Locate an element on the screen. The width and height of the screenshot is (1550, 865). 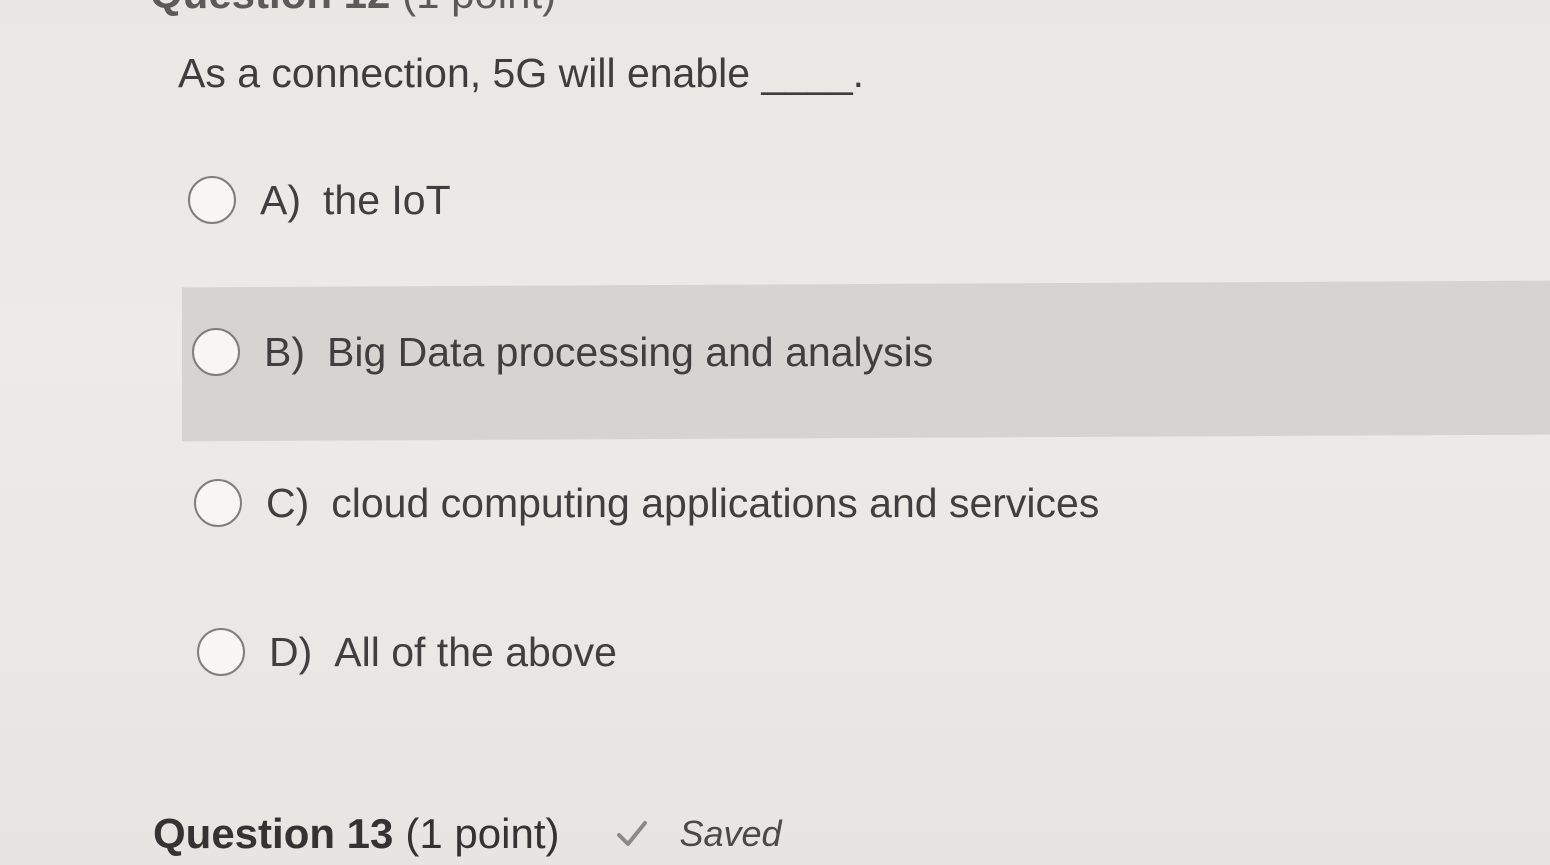
option-d-letter: D) is located at coordinates (291, 651).